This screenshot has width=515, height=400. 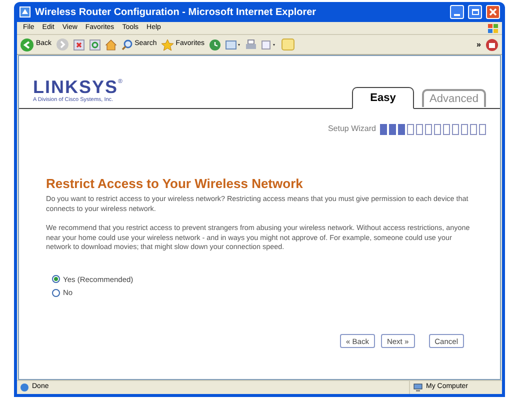 I want to click on brand-logo: LINKSYS, so click(x=75, y=87).